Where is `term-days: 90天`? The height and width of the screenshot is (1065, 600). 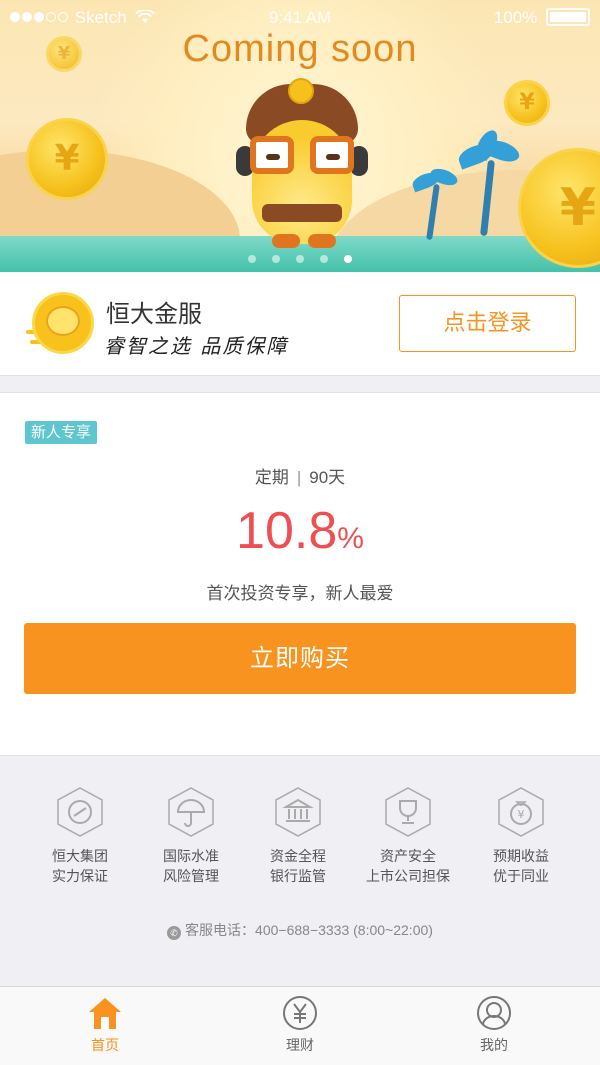 term-days: 90天 is located at coordinates (327, 477).